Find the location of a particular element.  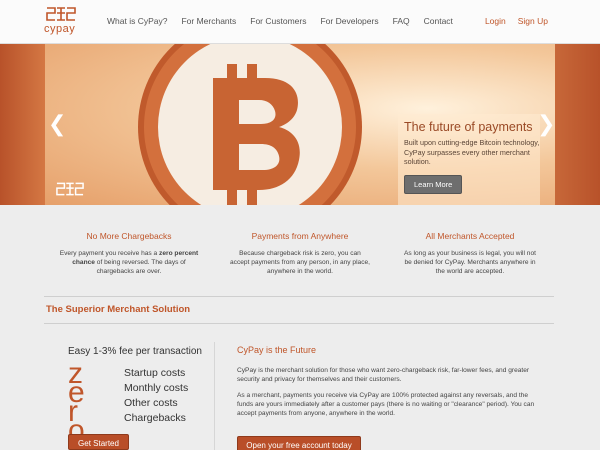

feature-title: No More Chargebacks is located at coordinates (129, 236).